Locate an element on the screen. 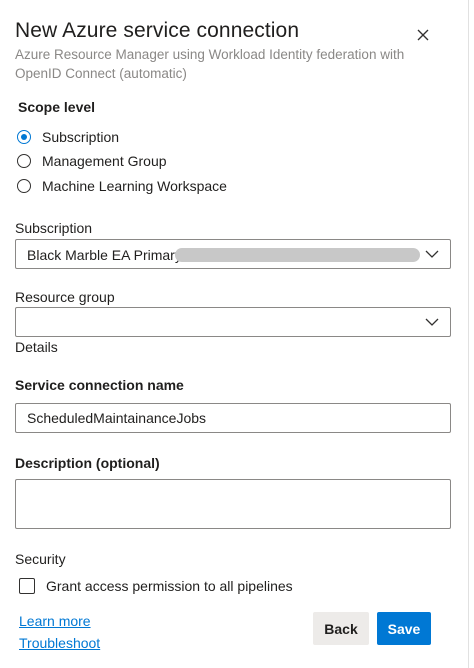  details-label: Details is located at coordinates (36, 347).